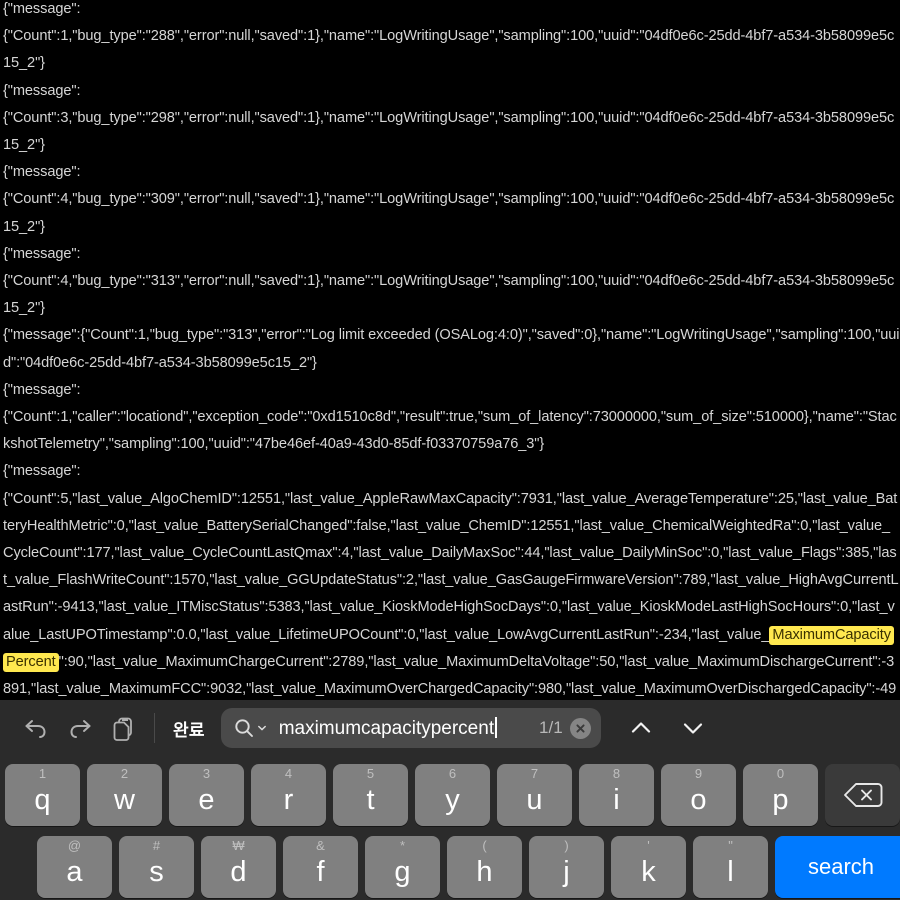  I want to click on backspace-key, so click(862, 795).